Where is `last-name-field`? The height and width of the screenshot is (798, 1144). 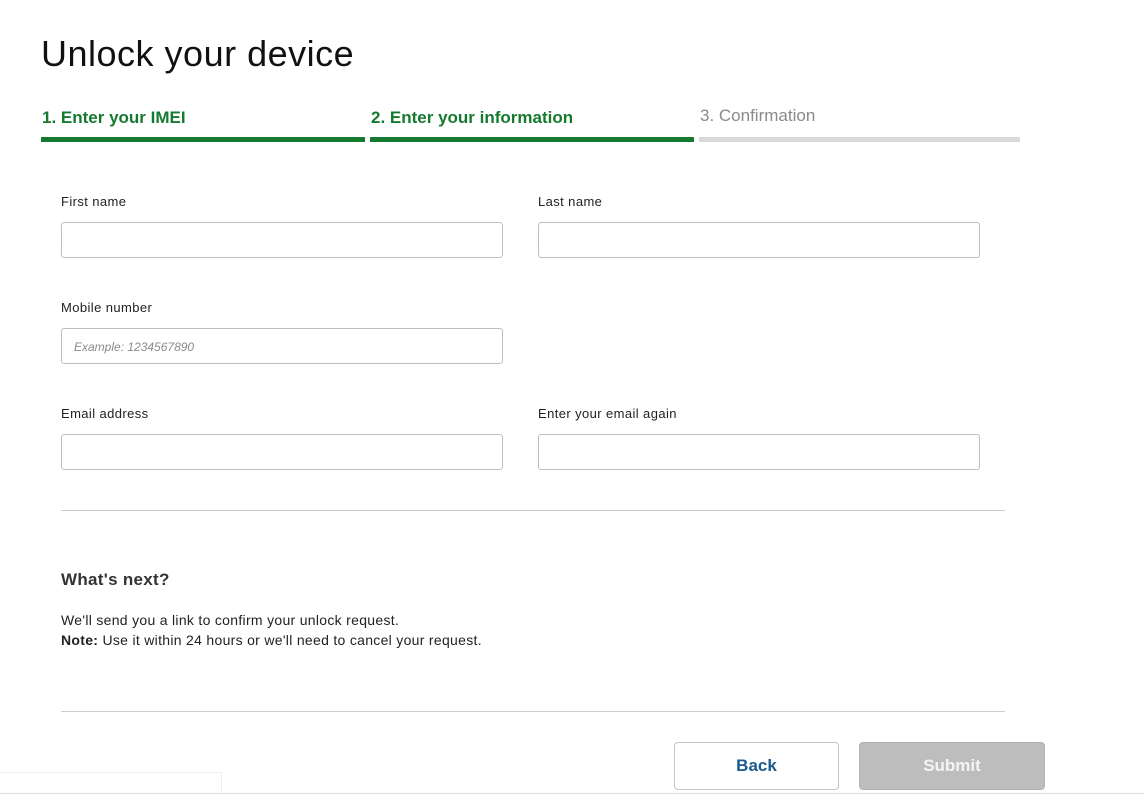 last-name-field is located at coordinates (759, 240).